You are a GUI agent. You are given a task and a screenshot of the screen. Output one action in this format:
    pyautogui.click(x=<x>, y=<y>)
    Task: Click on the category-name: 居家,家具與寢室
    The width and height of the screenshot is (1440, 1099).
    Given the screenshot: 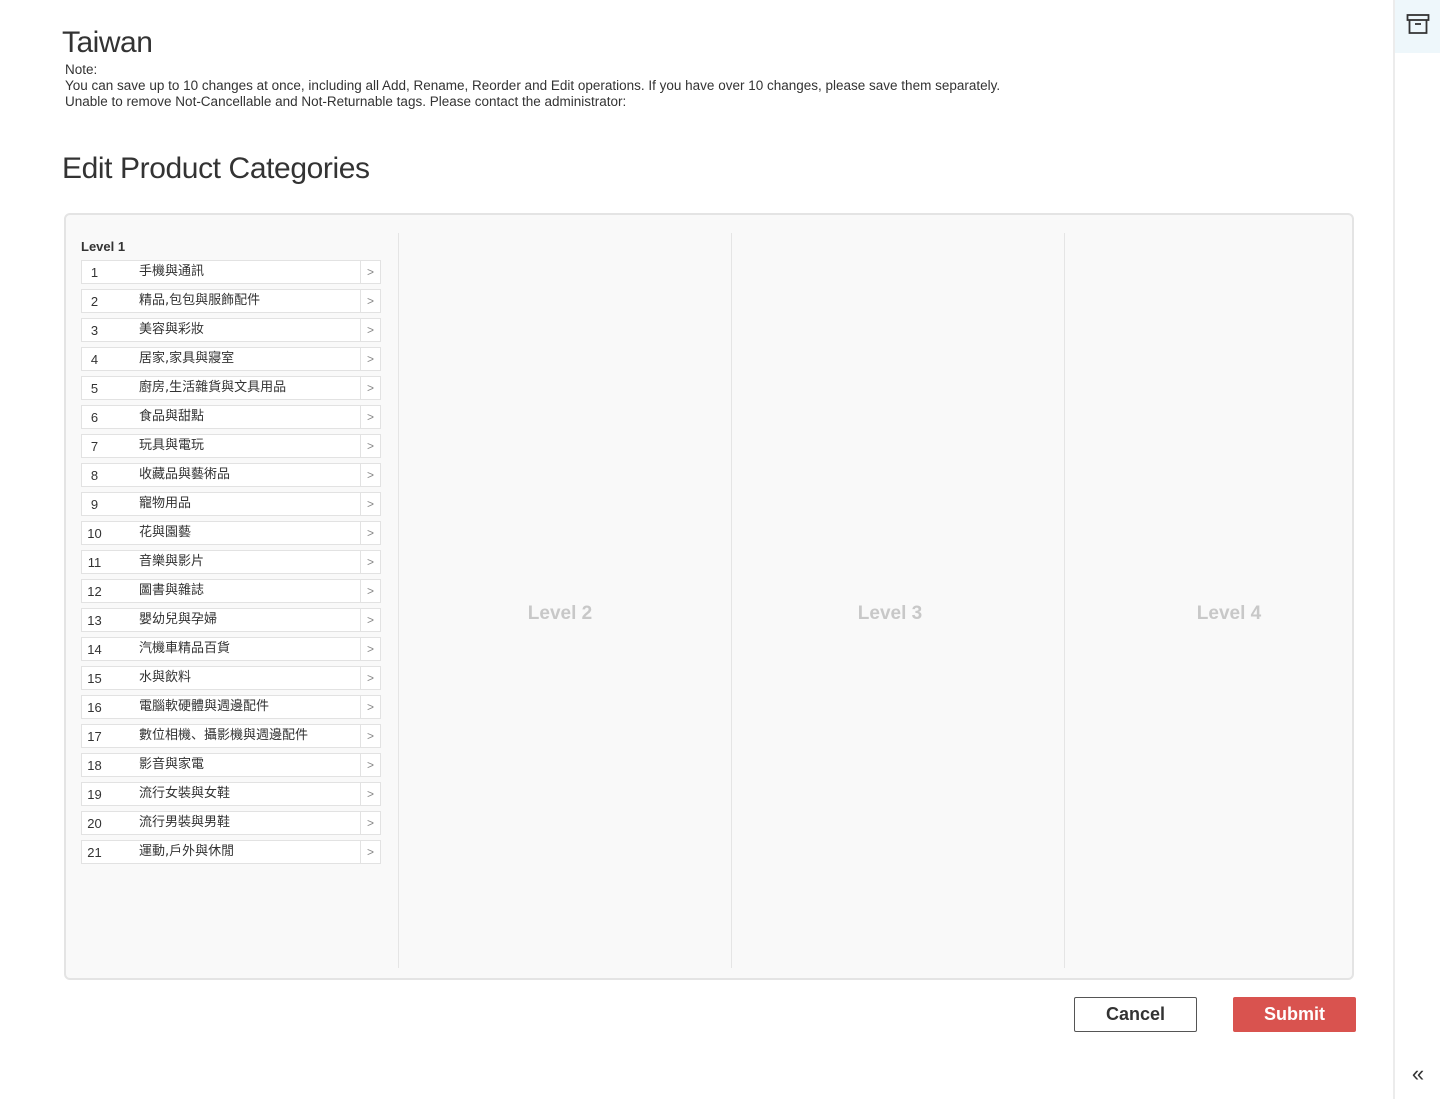 What is the action you would take?
    pyautogui.click(x=187, y=358)
    